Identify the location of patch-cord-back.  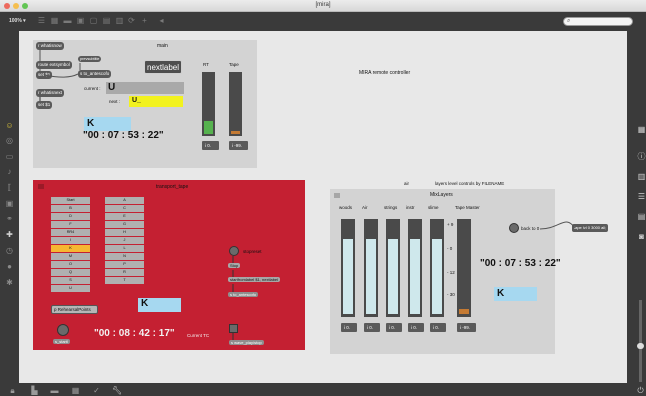
(557, 225).